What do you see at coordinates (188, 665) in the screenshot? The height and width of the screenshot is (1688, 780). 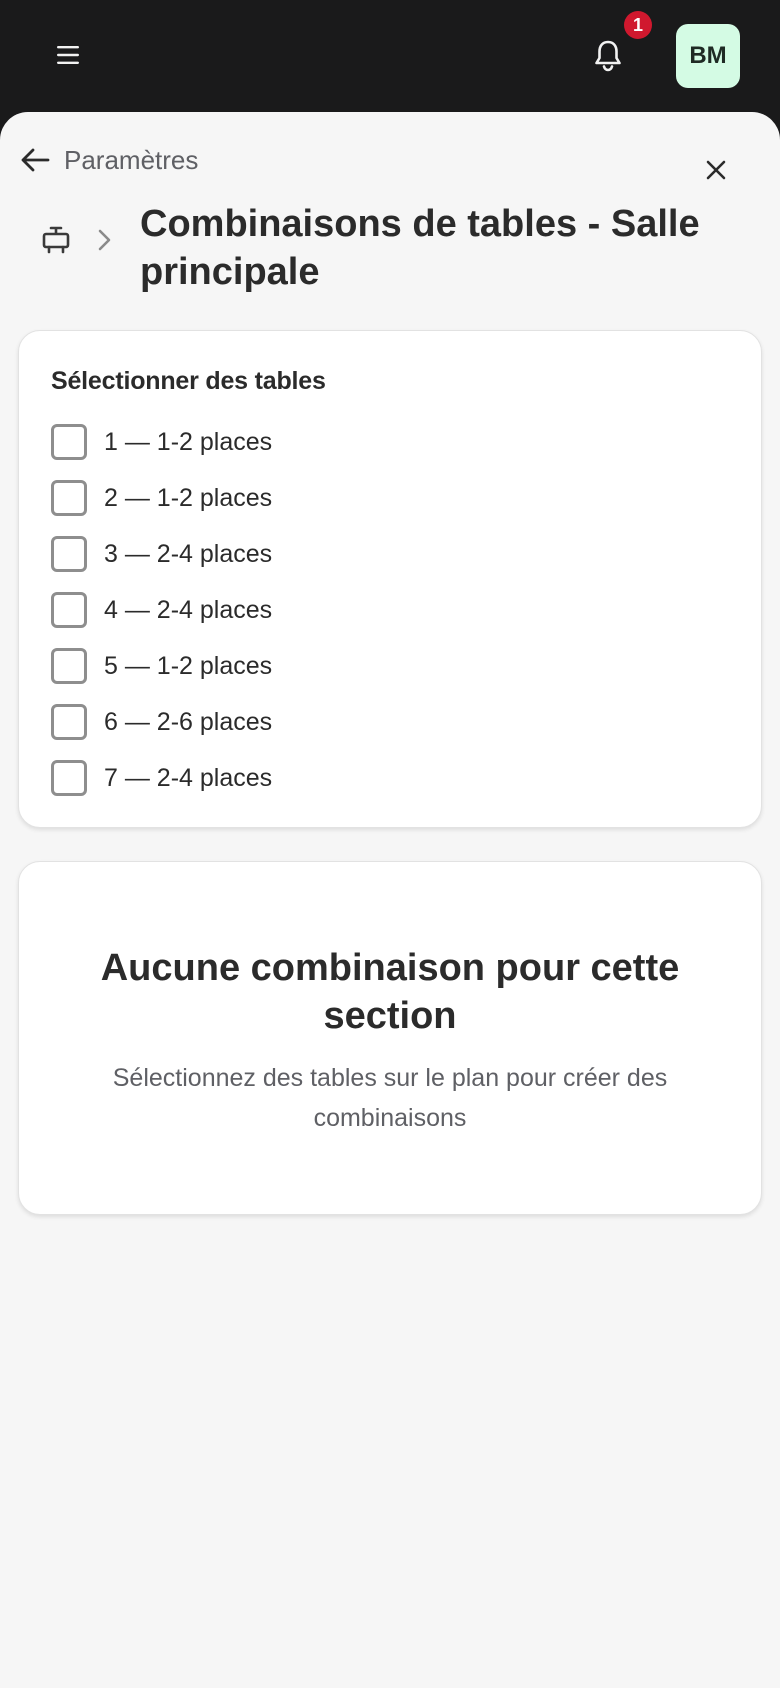 I see `table-option-label: 5 — 1-2 places` at bounding box center [188, 665].